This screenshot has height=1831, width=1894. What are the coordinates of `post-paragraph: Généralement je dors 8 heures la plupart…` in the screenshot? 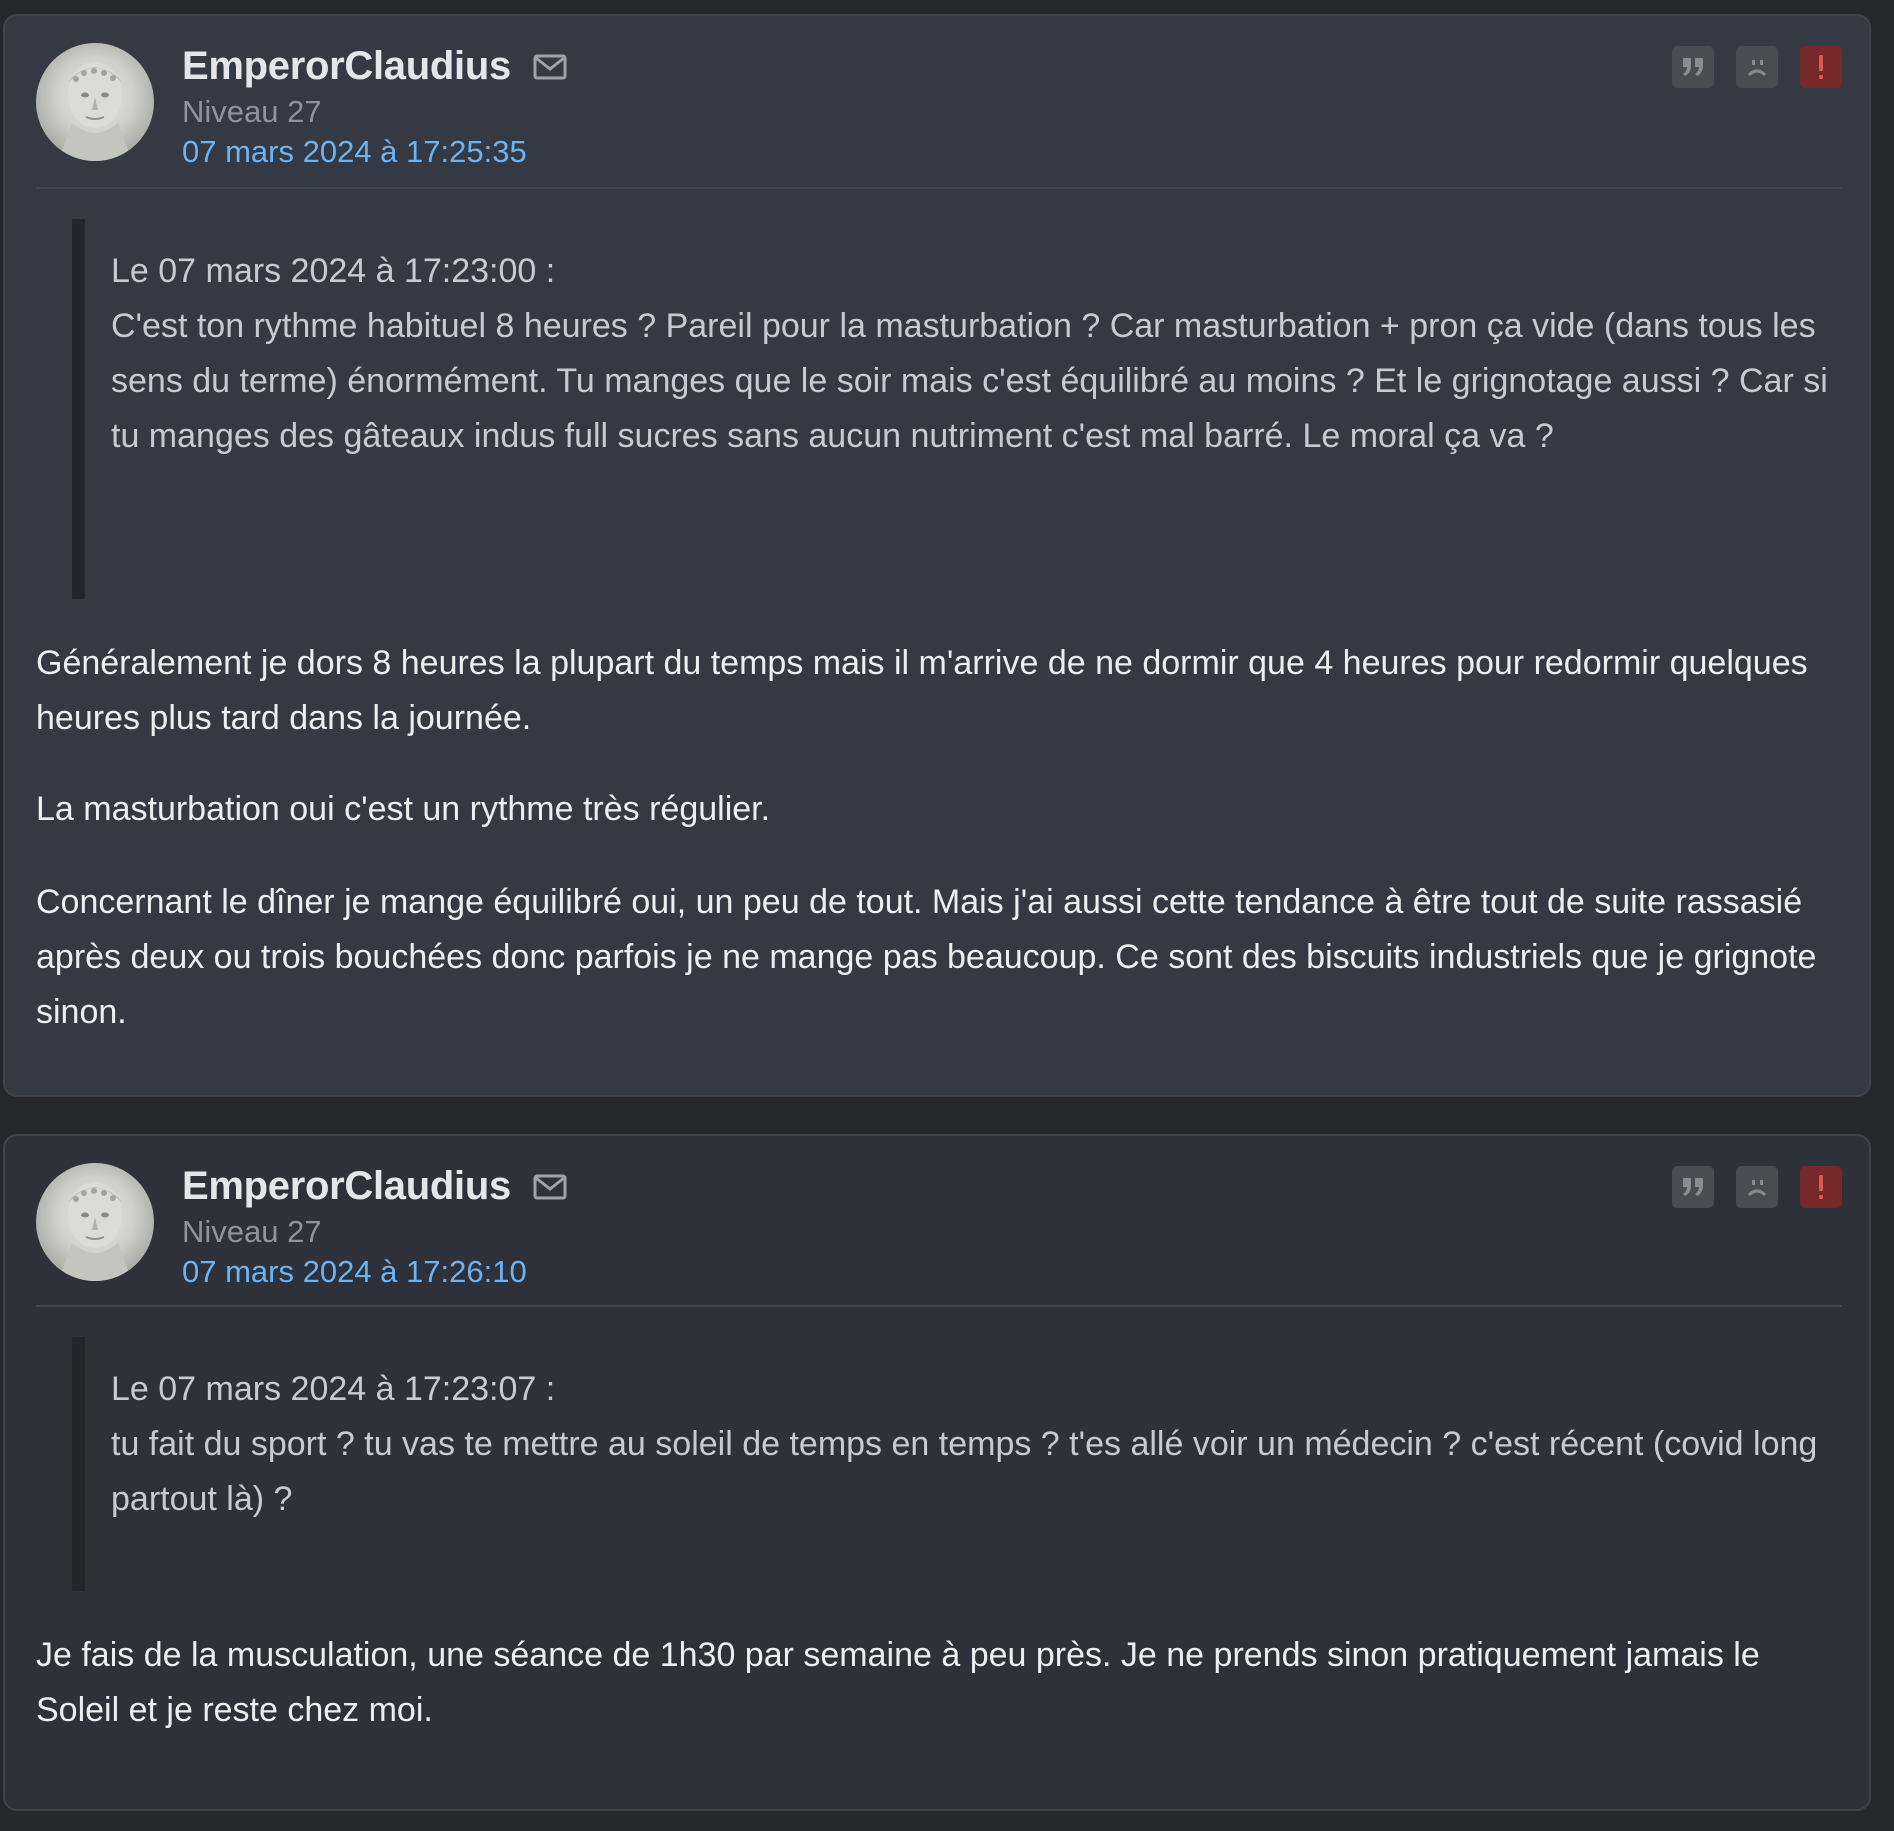 It's located at (922, 690).